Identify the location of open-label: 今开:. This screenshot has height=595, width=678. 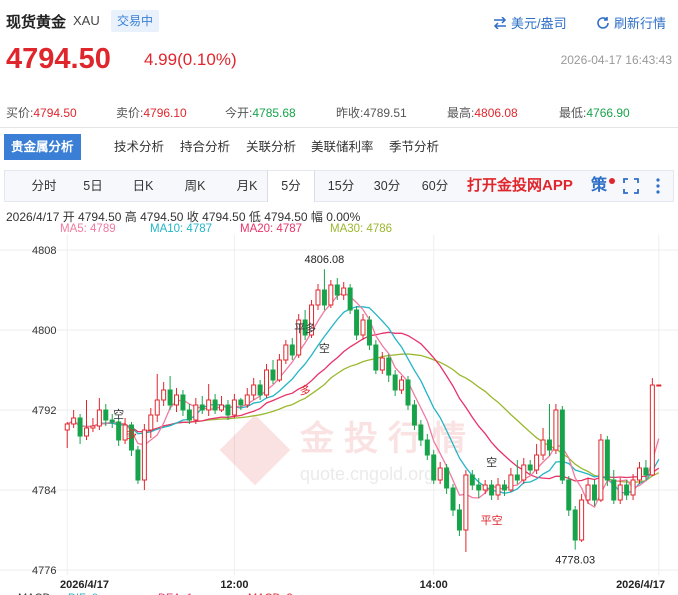
(239, 113).